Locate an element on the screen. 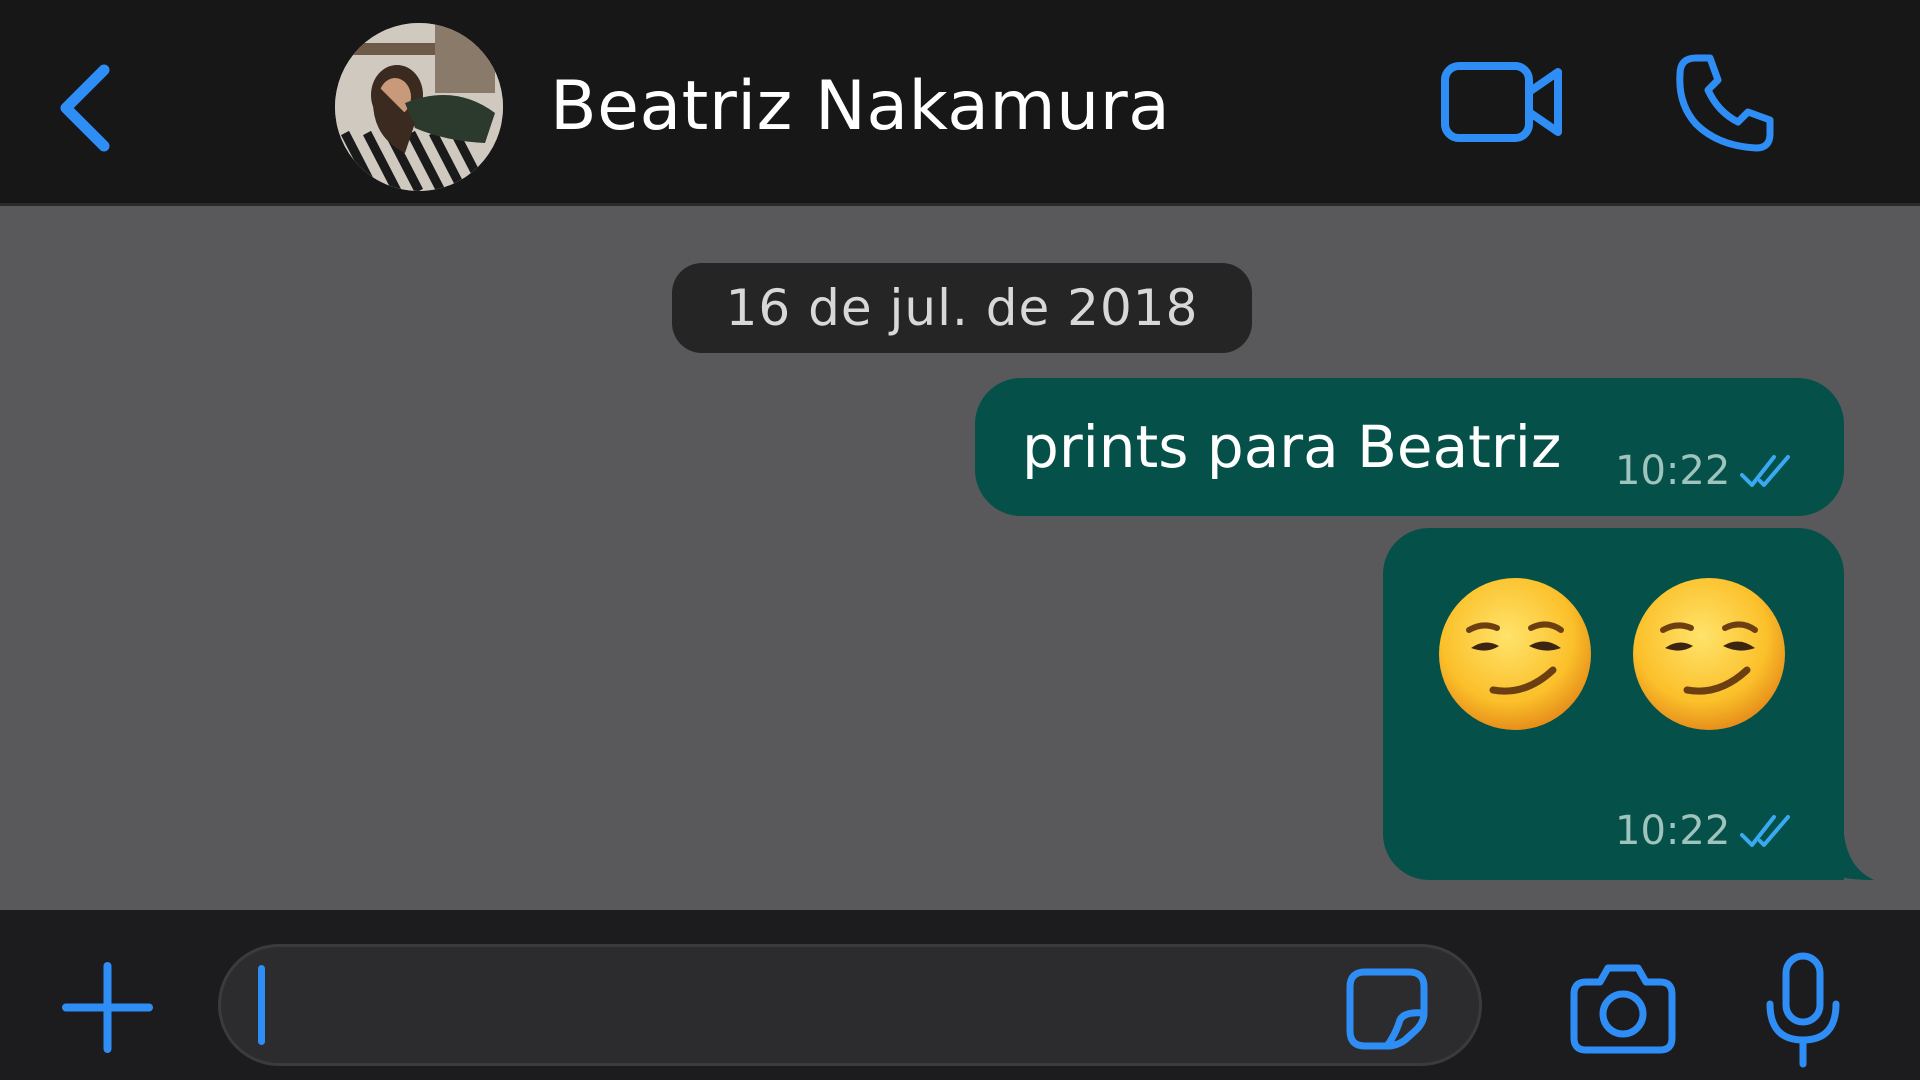 This screenshot has width=1920, height=1080. microphone-button is located at coordinates (1803, 1011).